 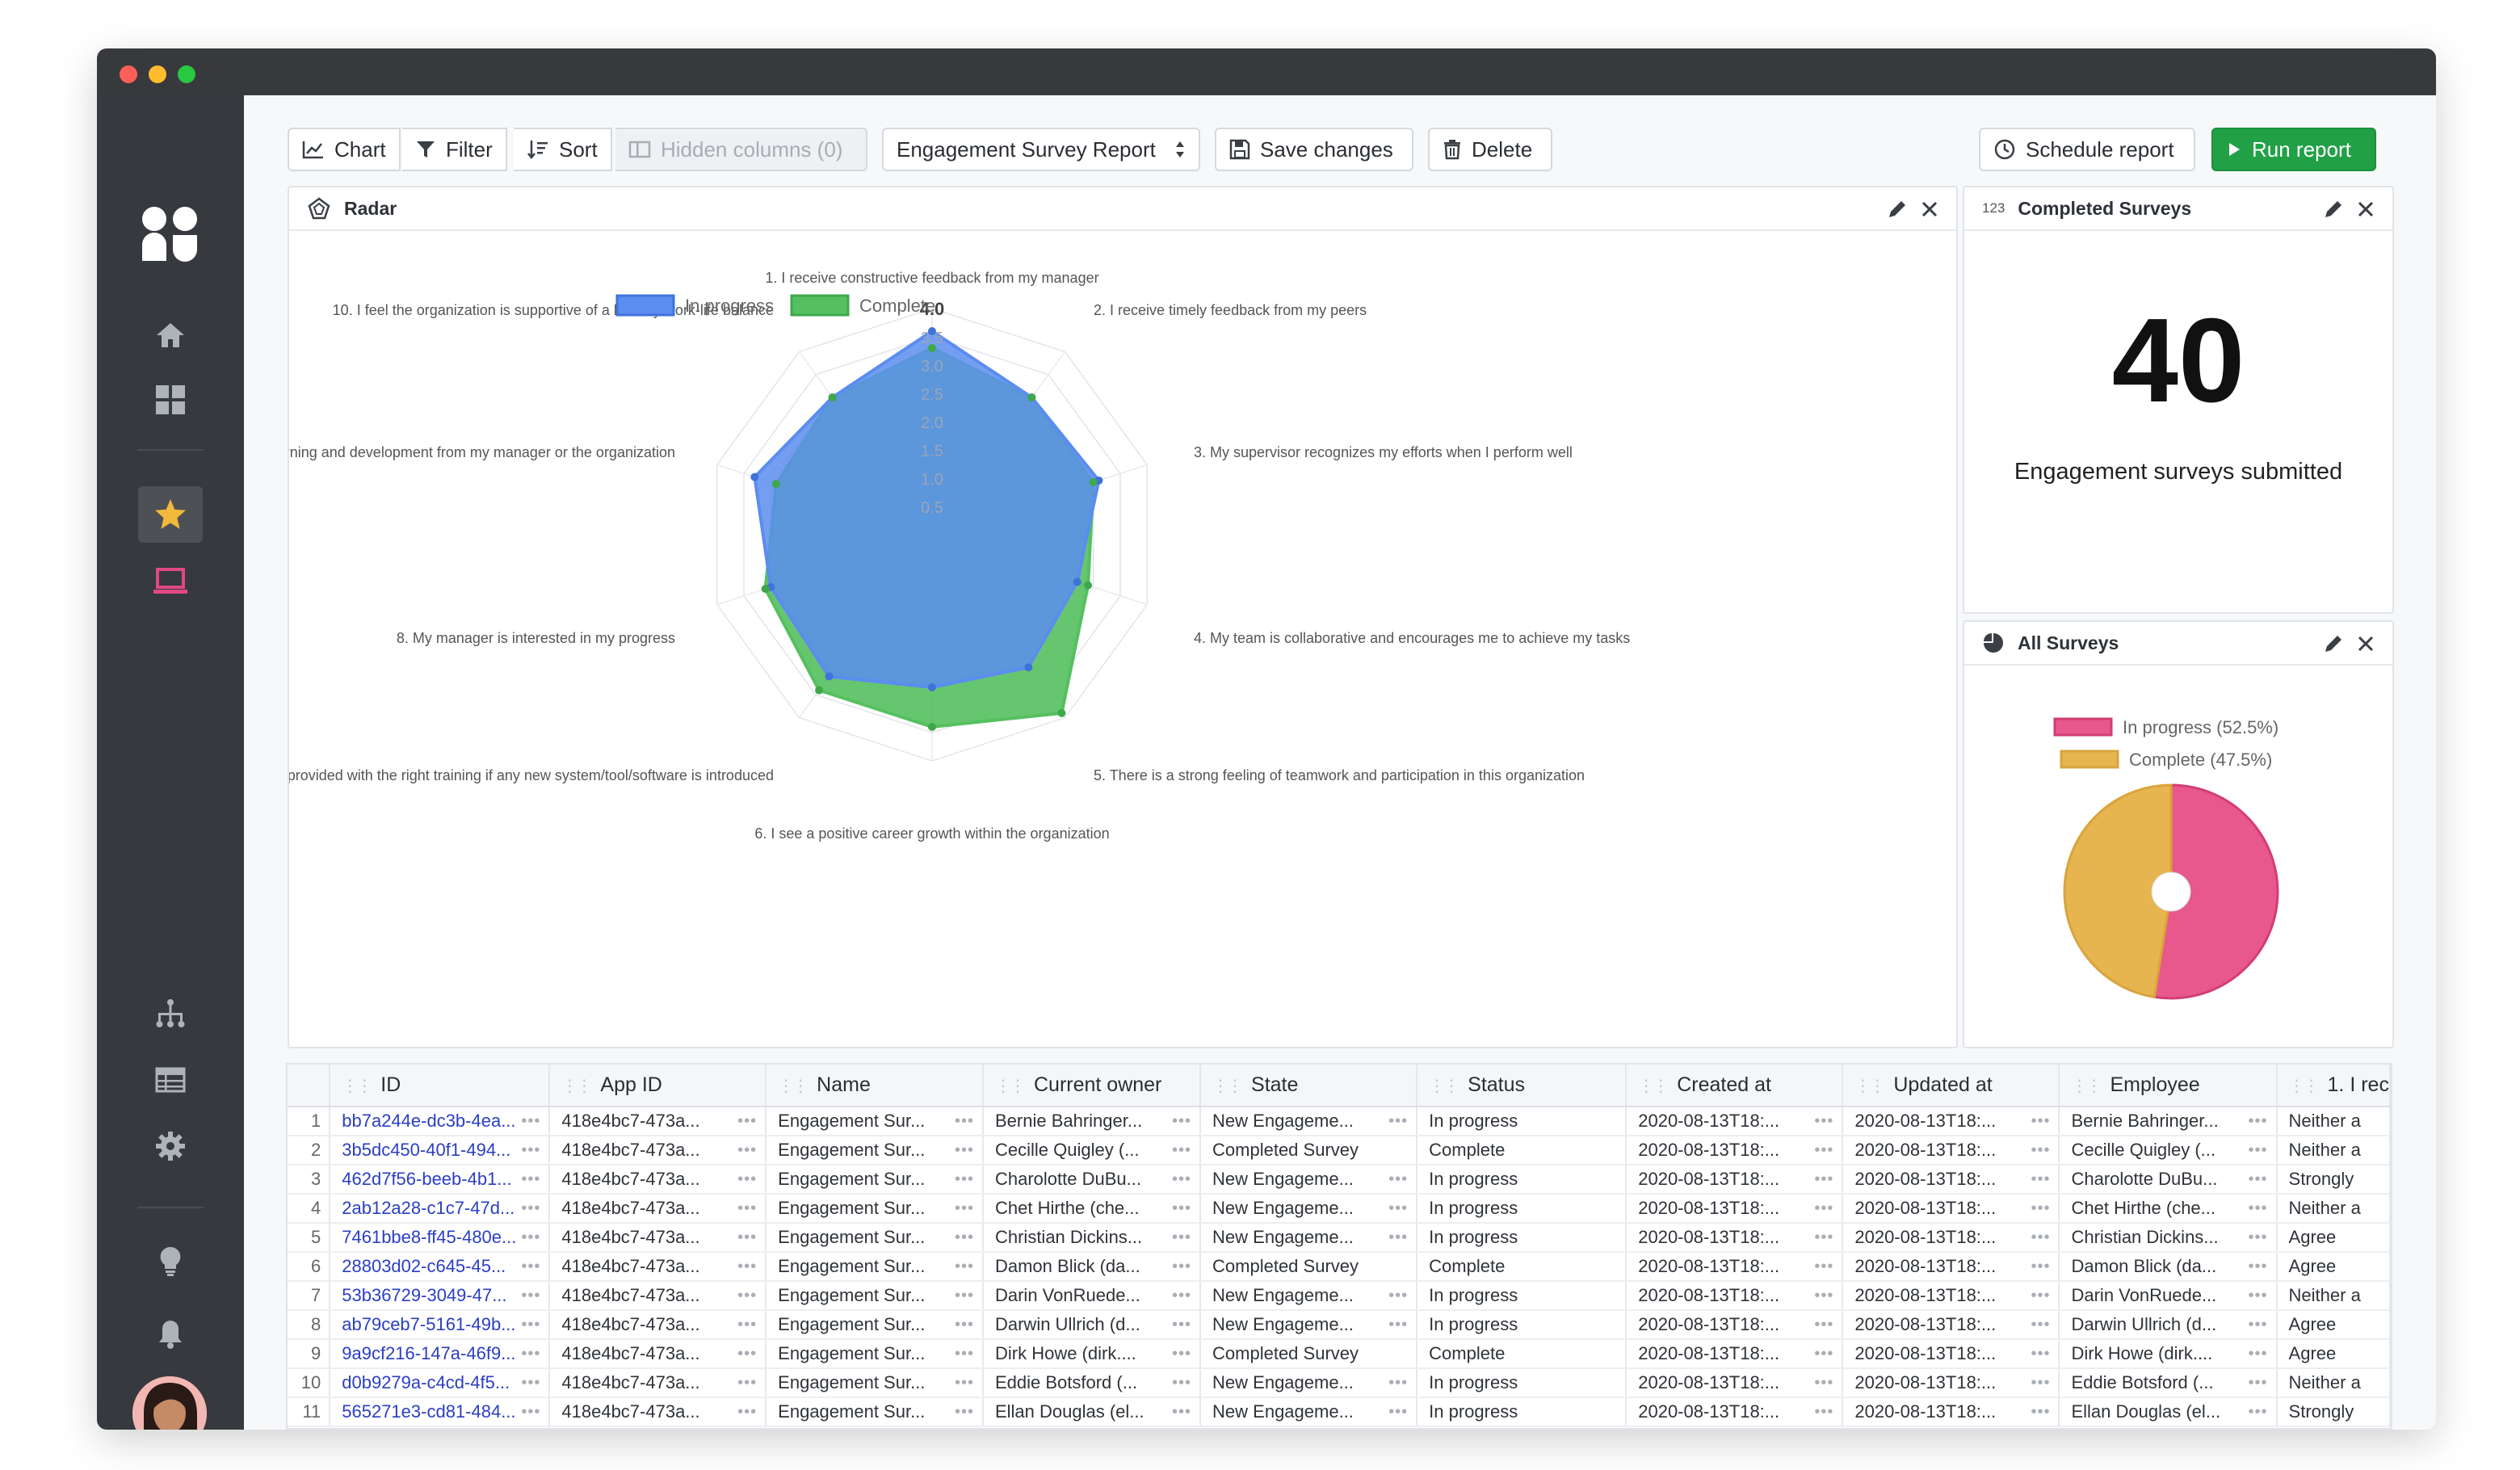 What do you see at coordinates (1897, 209) in the screenshot?
I see `edit-radar-button` at bounding box center [1897, 209].